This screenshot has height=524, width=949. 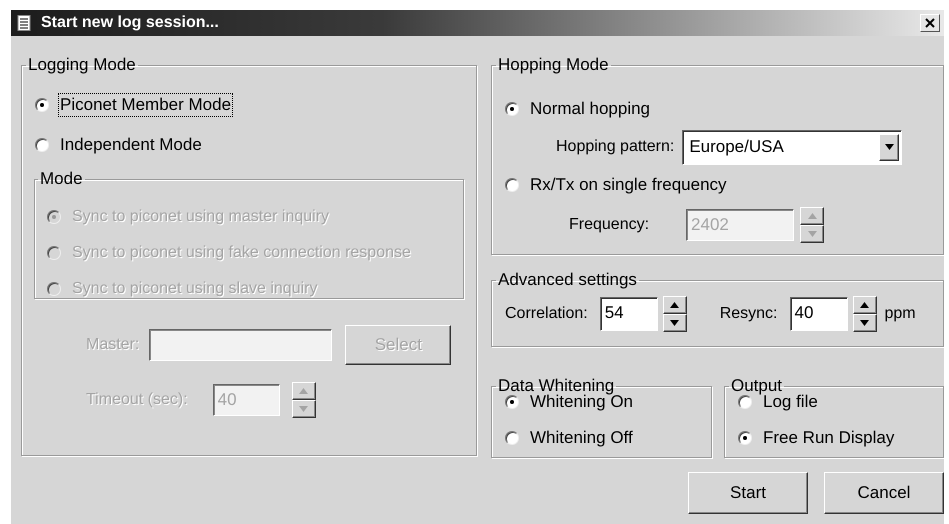 What do you see at coordinates (61, 179) in the screenshot?
I see `group-title: Mode` at bounding box center [61, 179].